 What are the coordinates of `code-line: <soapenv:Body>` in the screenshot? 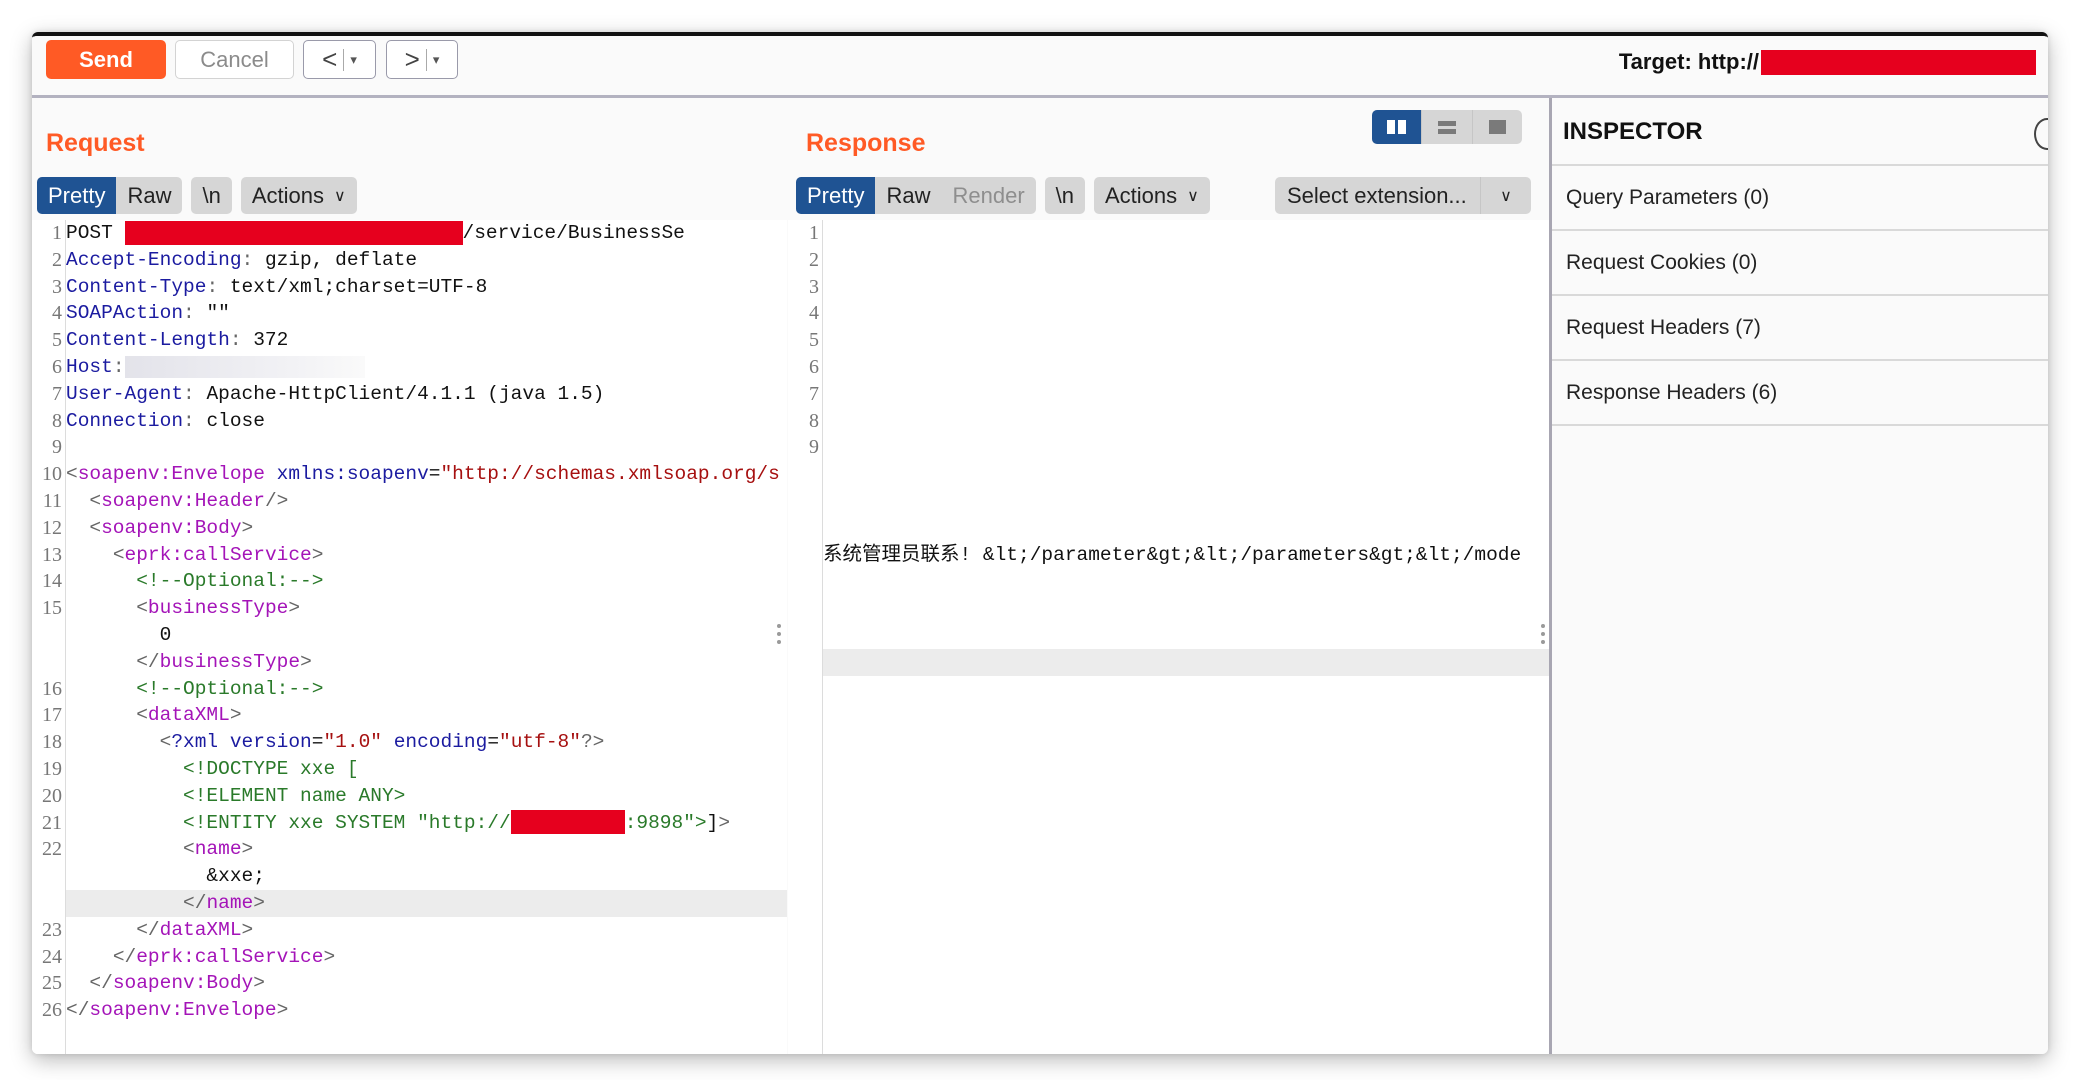 It's located at (426, 528).